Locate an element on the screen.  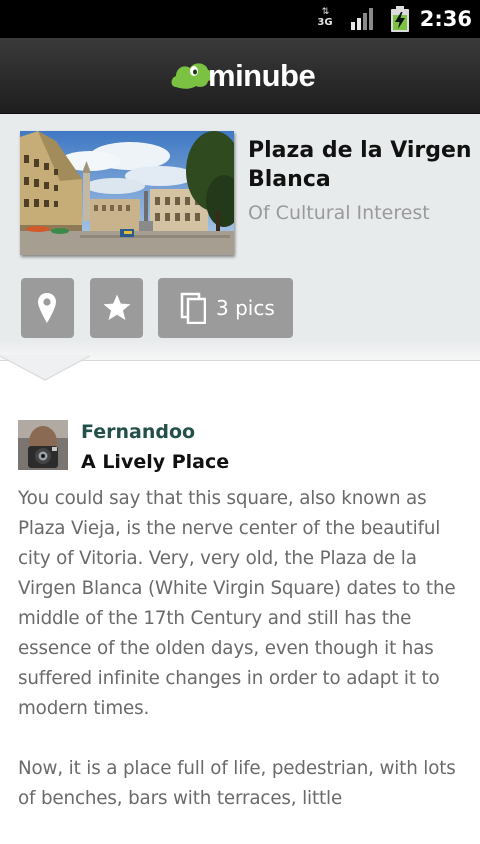
place-photo is located at coordinates (127, 193).